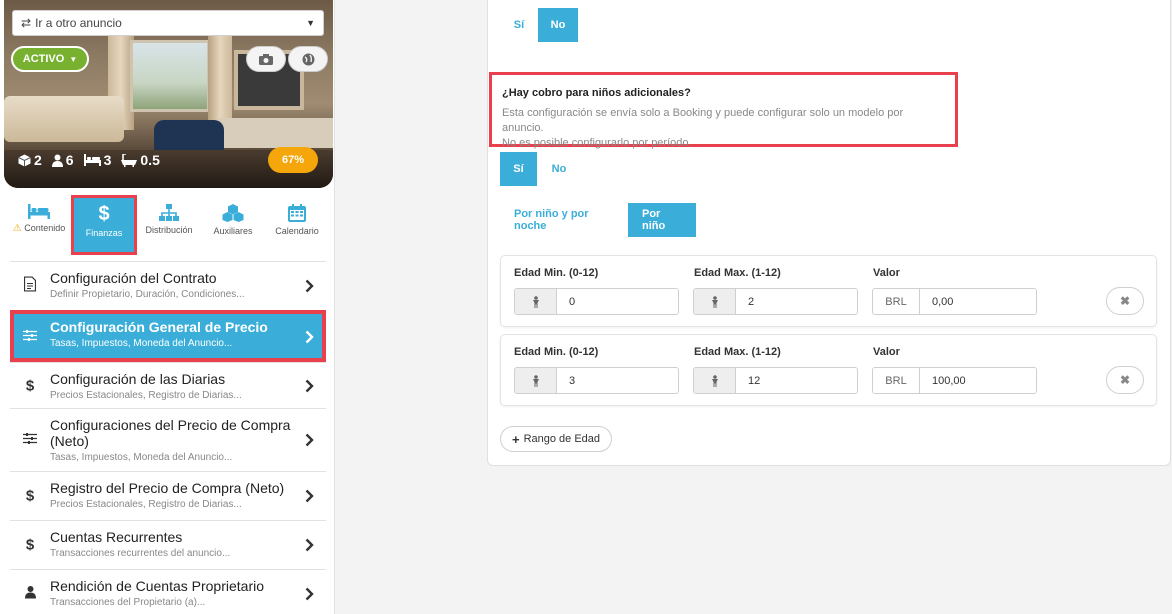  What do you see at coordinates (30, 440) in the screenshot?
I see `sliders-icon` at bounding box center [30, 440].